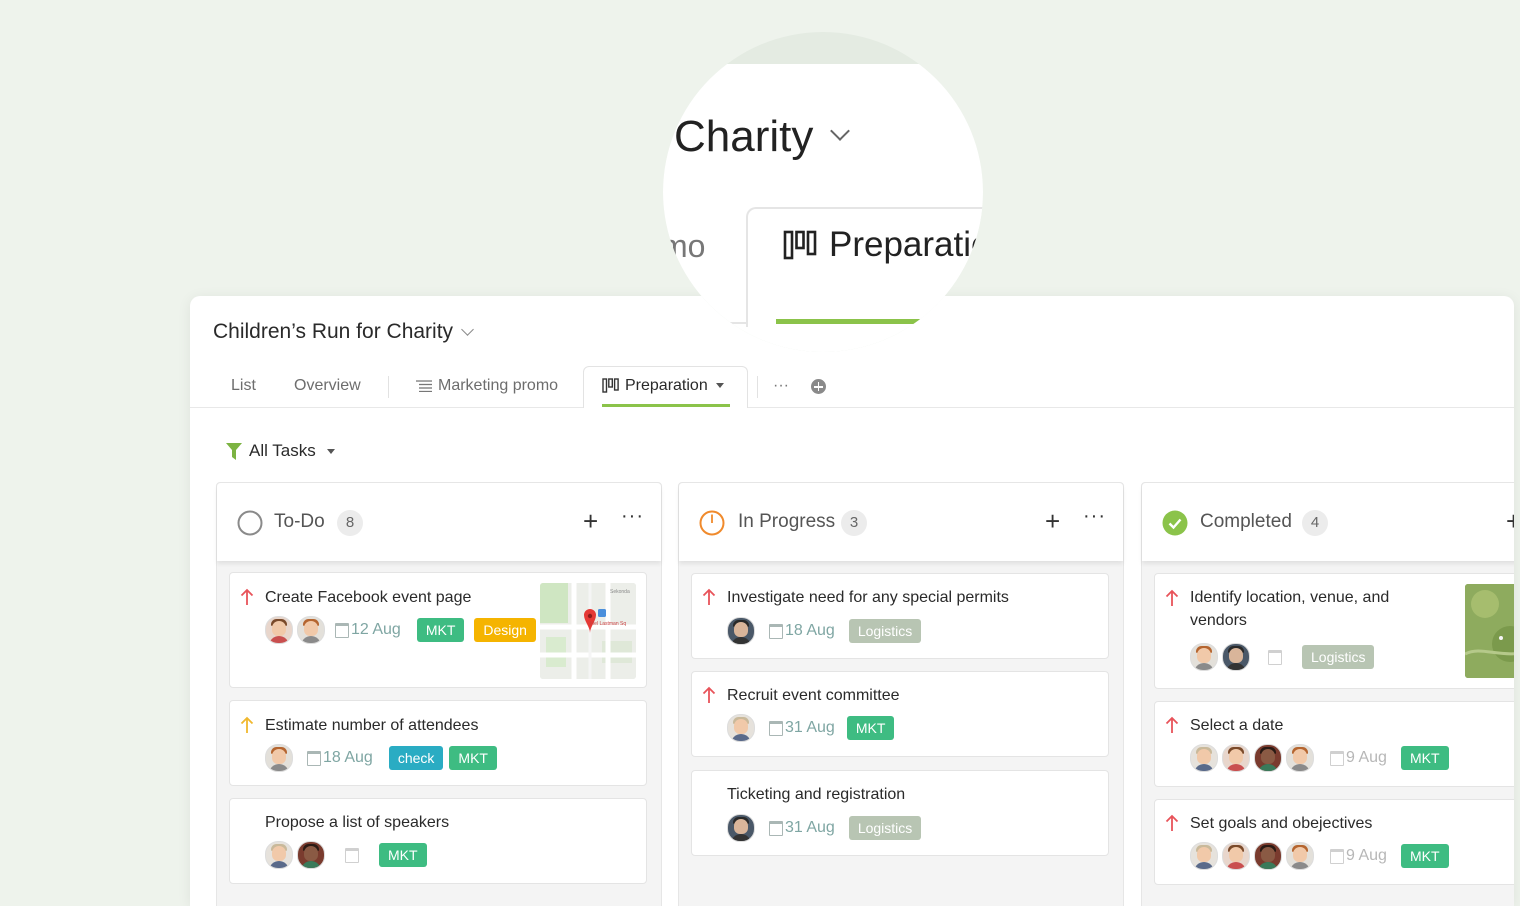 This screenshot has width=1520, height=906. I want to click on venue-photo-thumbnail, so click(1489, 631).